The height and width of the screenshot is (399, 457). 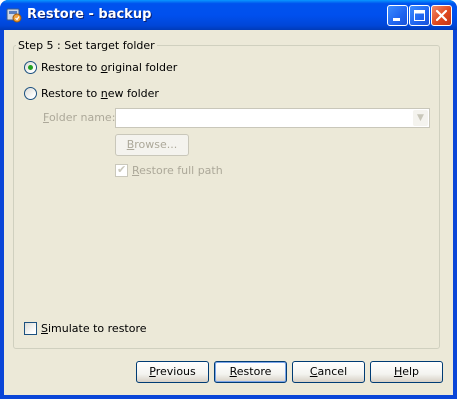 I want to click on previous-button: Previous, so click(x=172, y=372).